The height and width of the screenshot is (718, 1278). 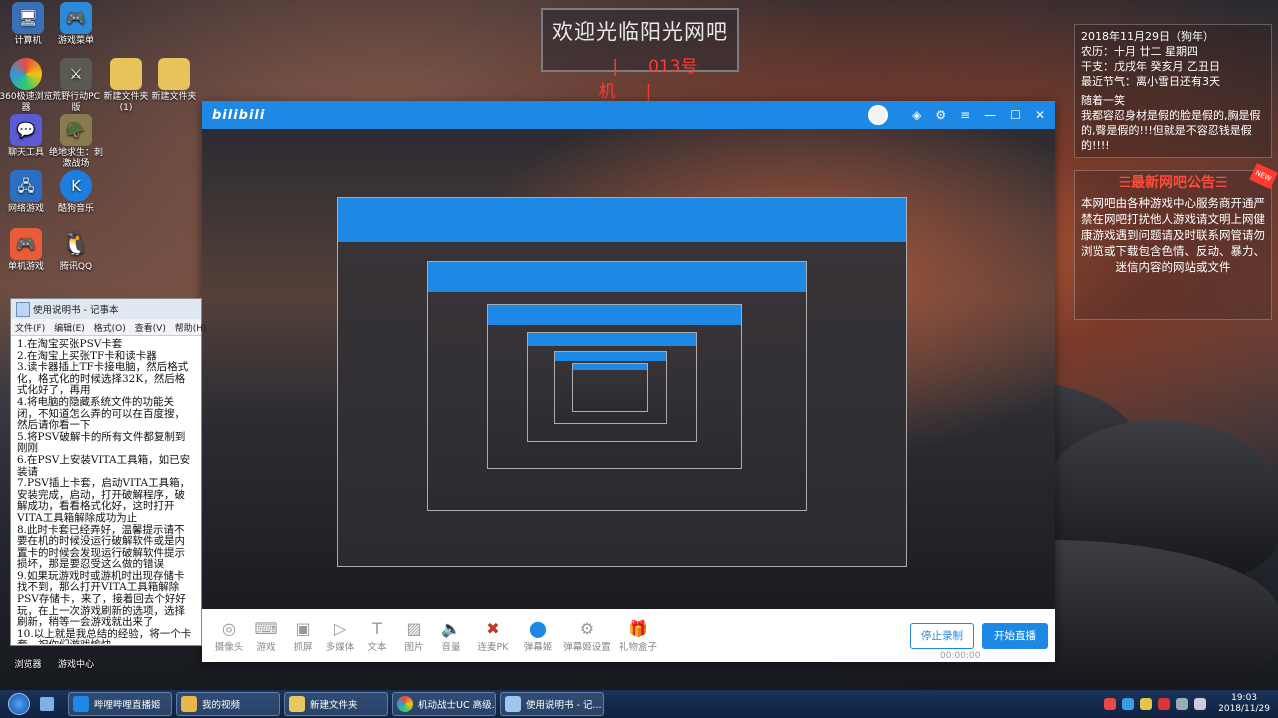 I want to click on desktop-icon-folder: 新建文件夹, so click(x=174, y=80).